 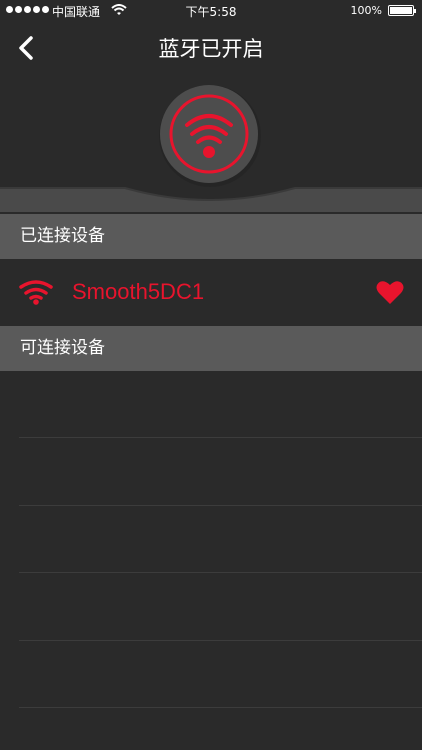 What do you see at coordinates (390, 292) in the screenshot?
I see `heart-icon` at bounding box center [390, 292].